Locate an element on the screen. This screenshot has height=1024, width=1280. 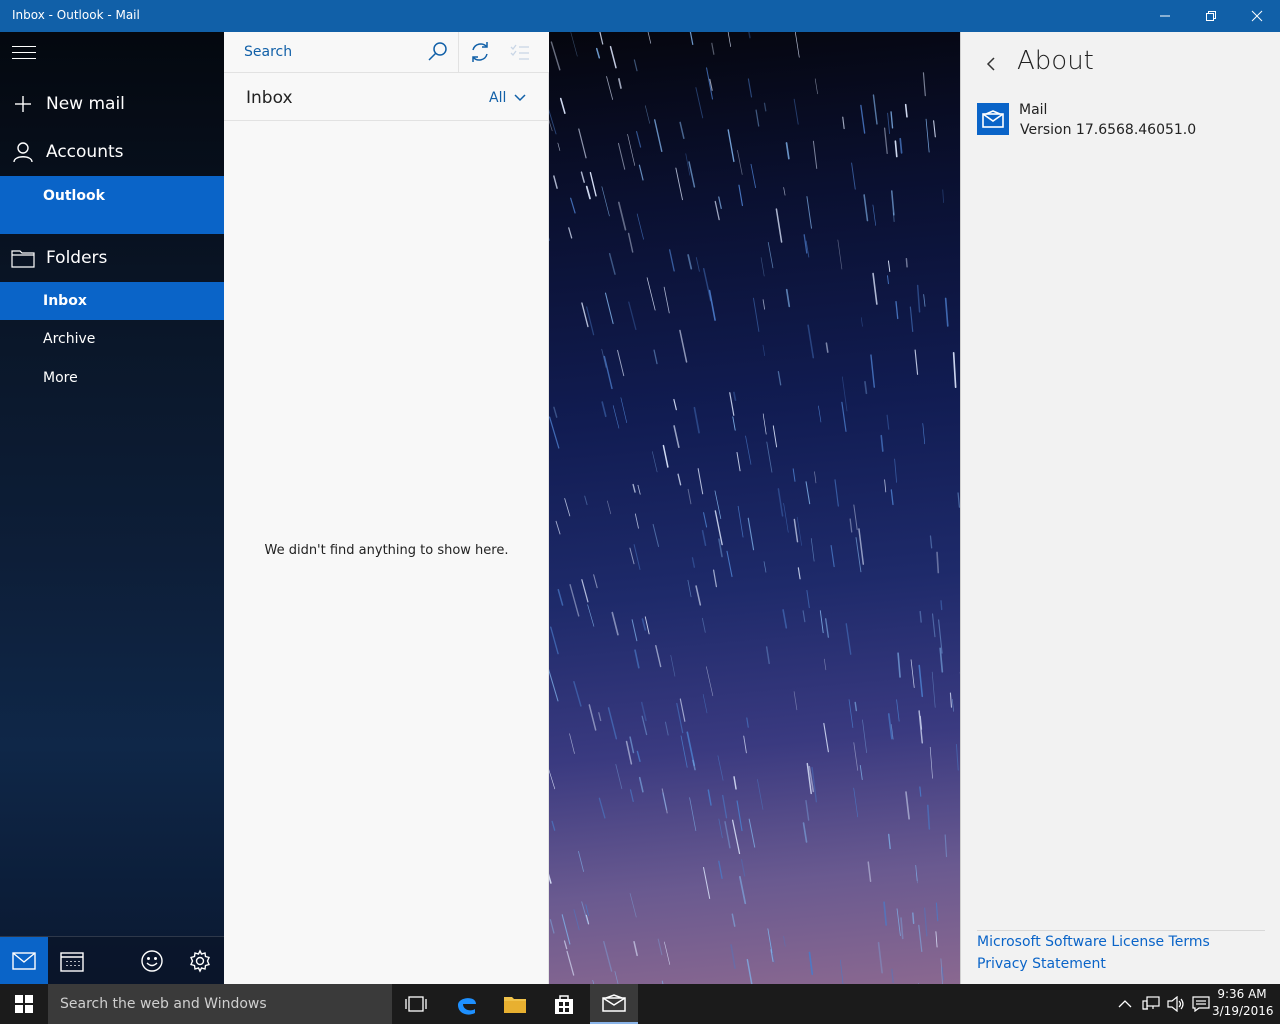
plus-icon is located at coordinates (23, 104).